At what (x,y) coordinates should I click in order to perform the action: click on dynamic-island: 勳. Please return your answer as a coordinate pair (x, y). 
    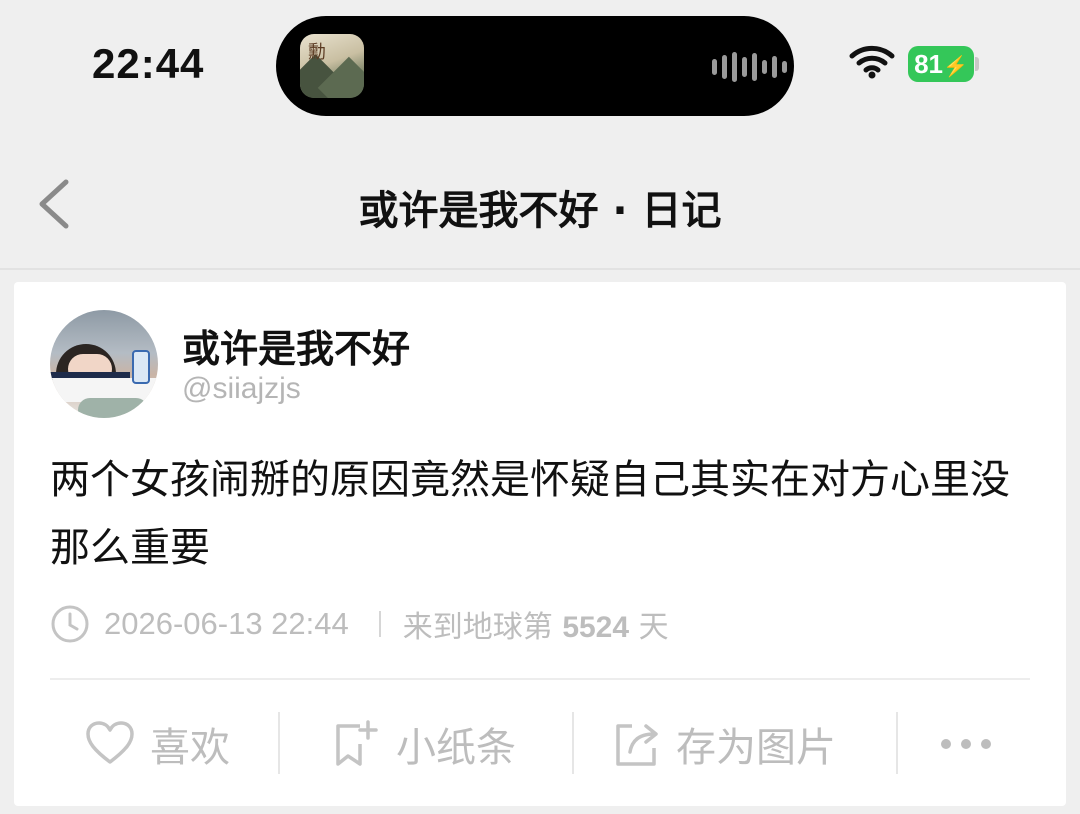
    Looking at the image, I should click on (535, 66).